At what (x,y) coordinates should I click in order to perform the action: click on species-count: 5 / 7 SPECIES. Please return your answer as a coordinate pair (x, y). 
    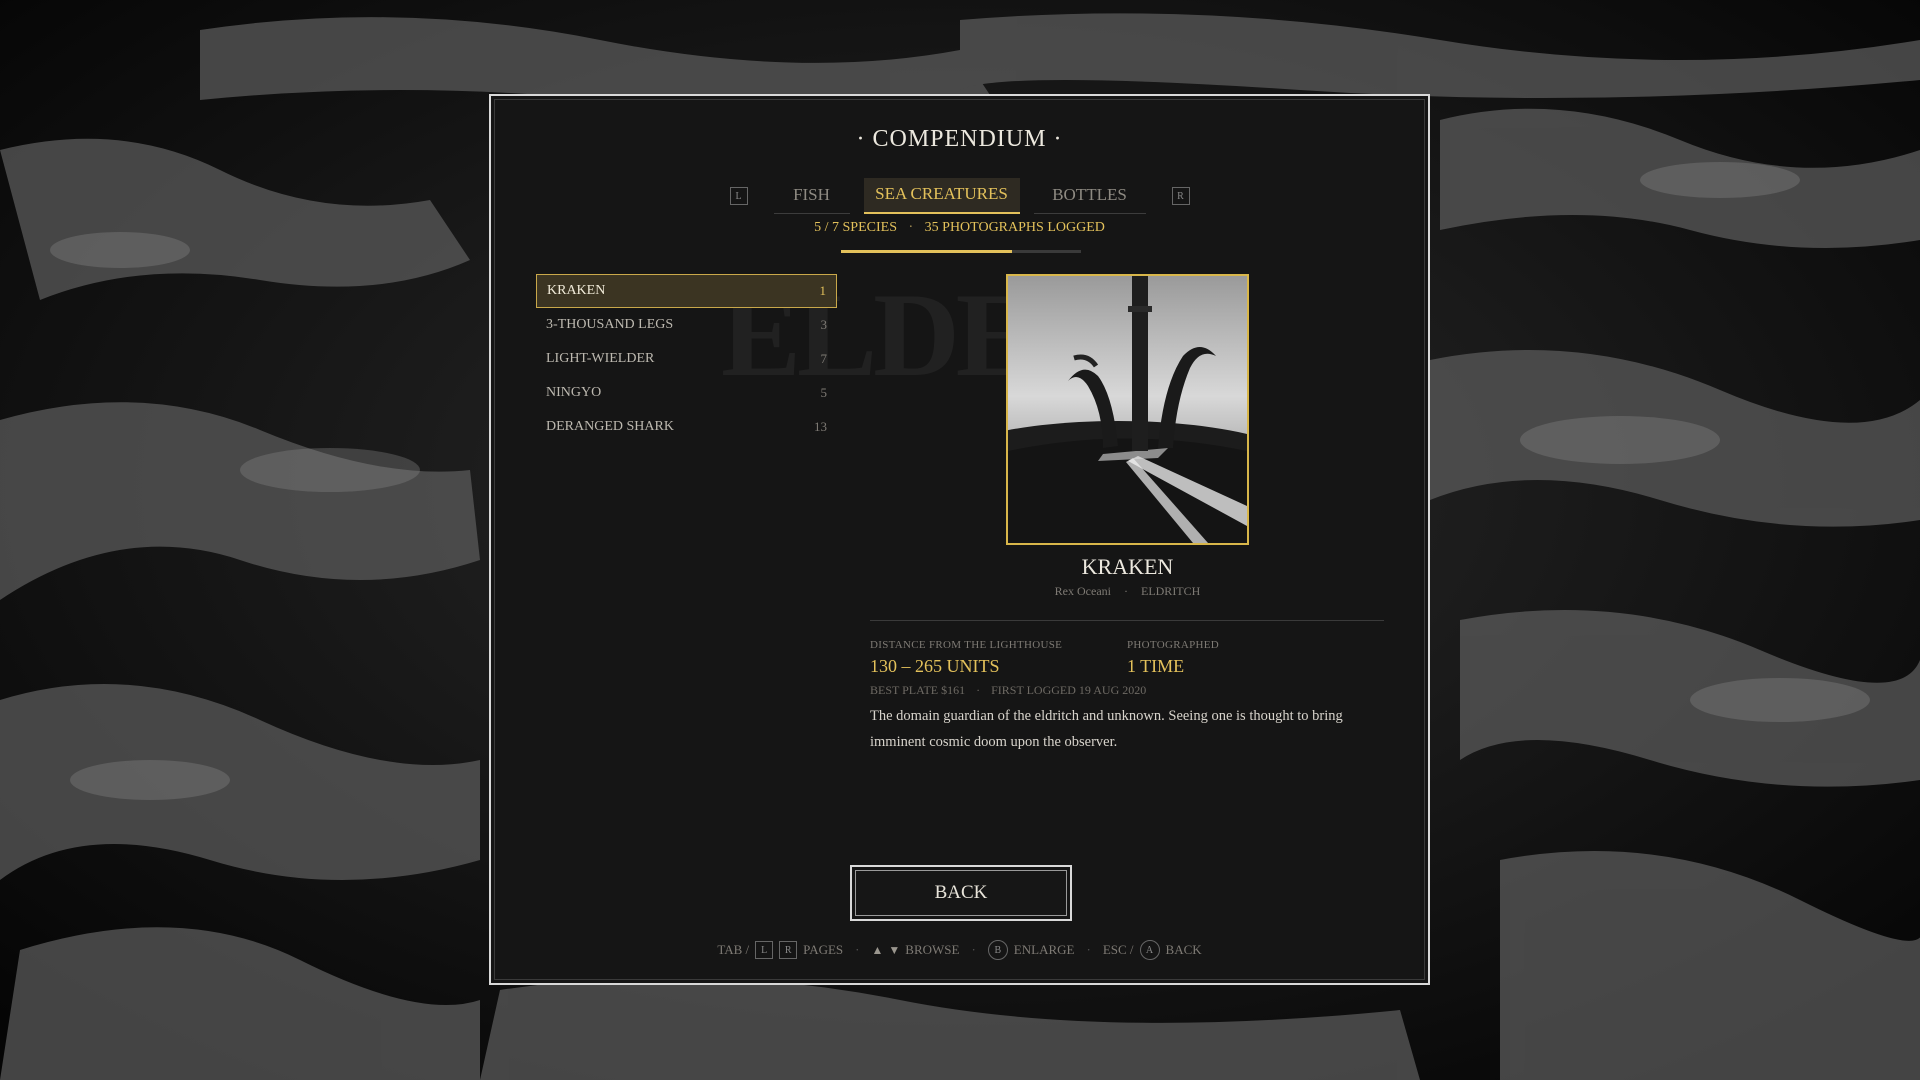
    Looking at the image, I should click on (855, 227).